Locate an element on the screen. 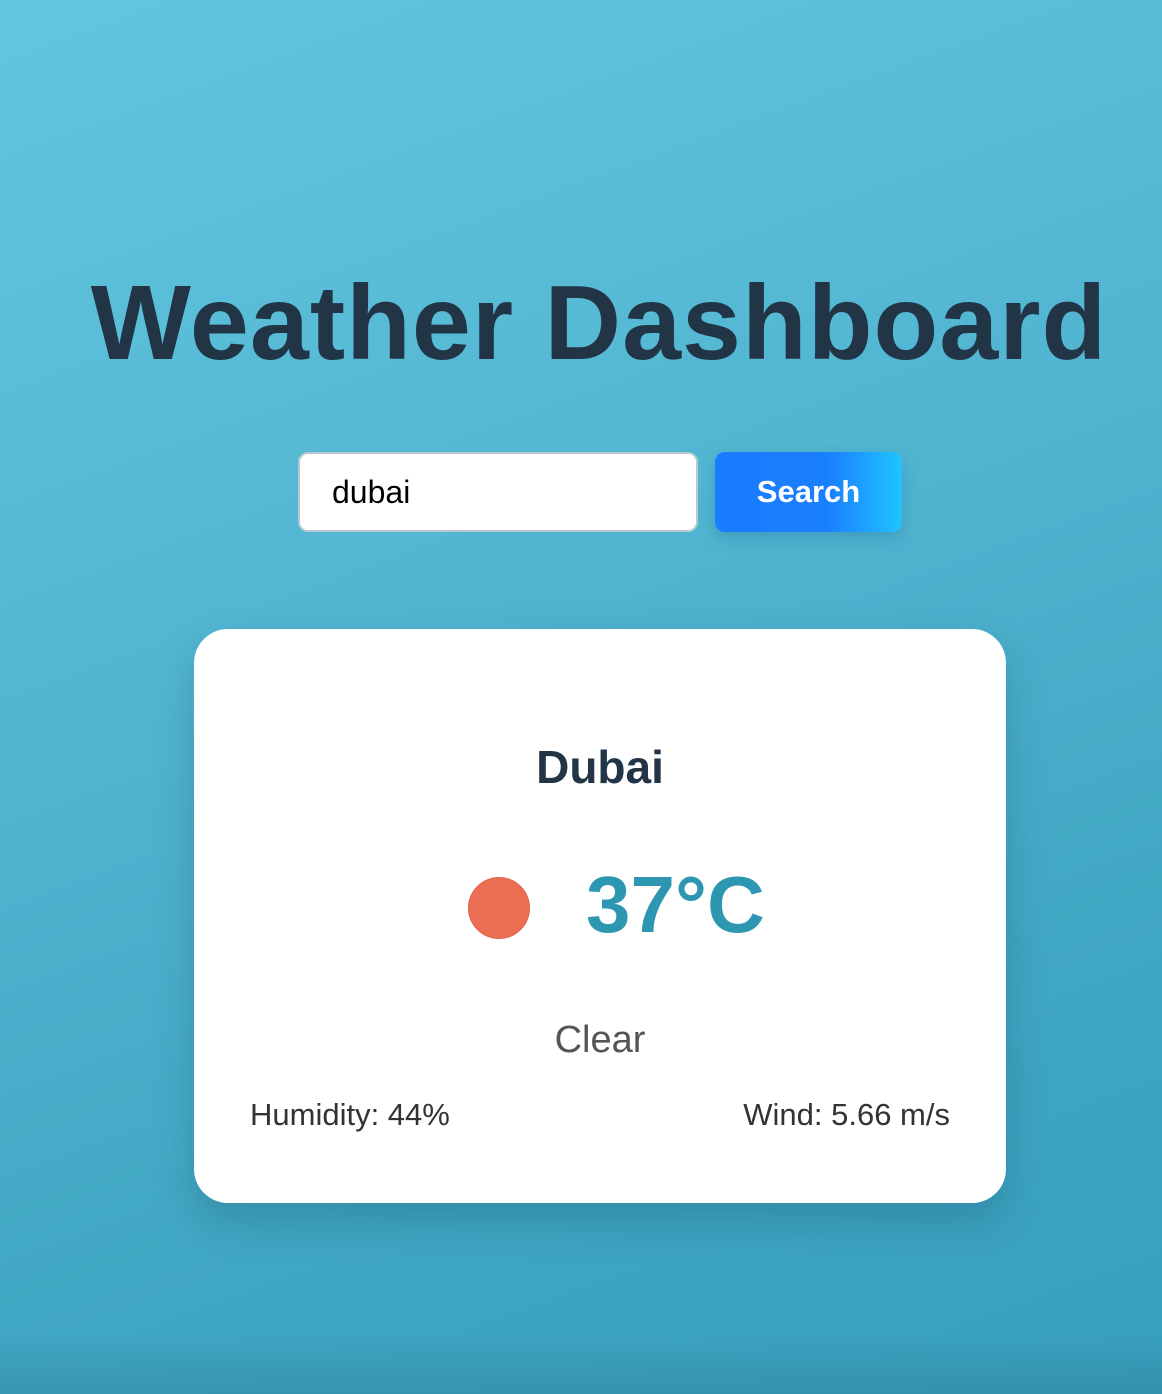  page-title: Weather Dashboard is located at coordinates (599, 323).